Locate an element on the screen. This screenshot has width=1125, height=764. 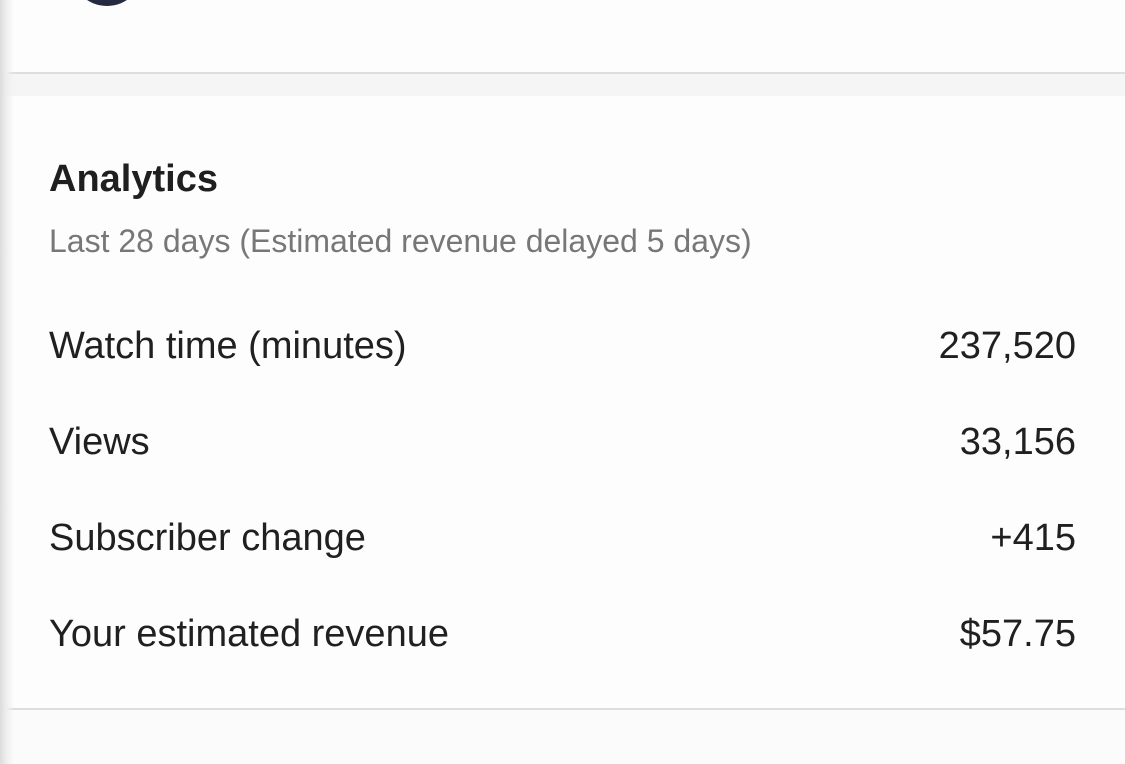
next-section is located at coordinates (562, 737).